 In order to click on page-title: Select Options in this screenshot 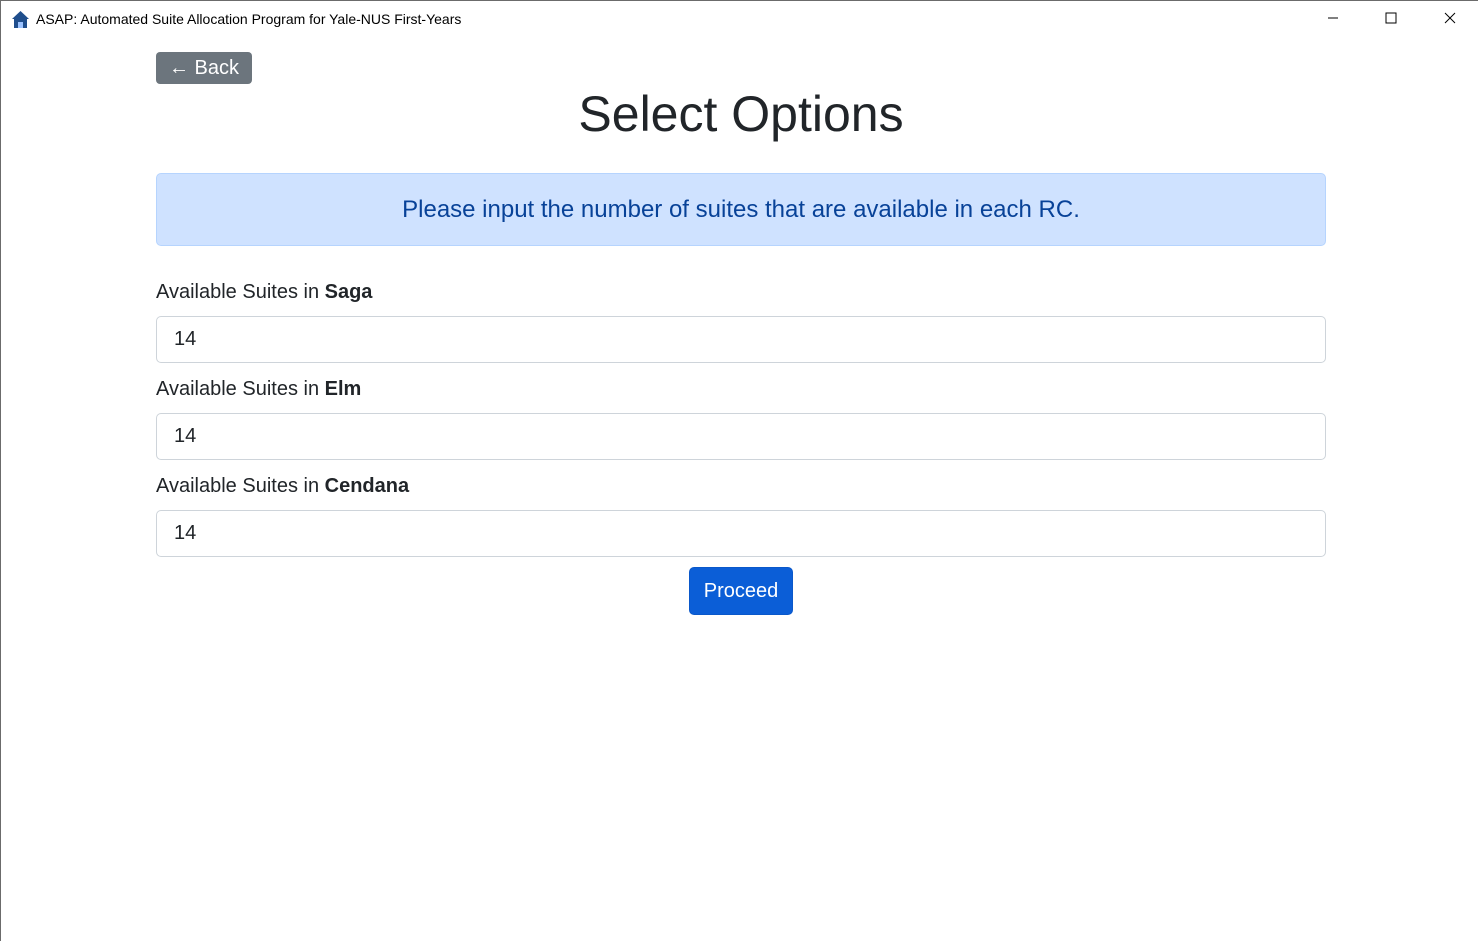, I will do `click(741, 114)`.